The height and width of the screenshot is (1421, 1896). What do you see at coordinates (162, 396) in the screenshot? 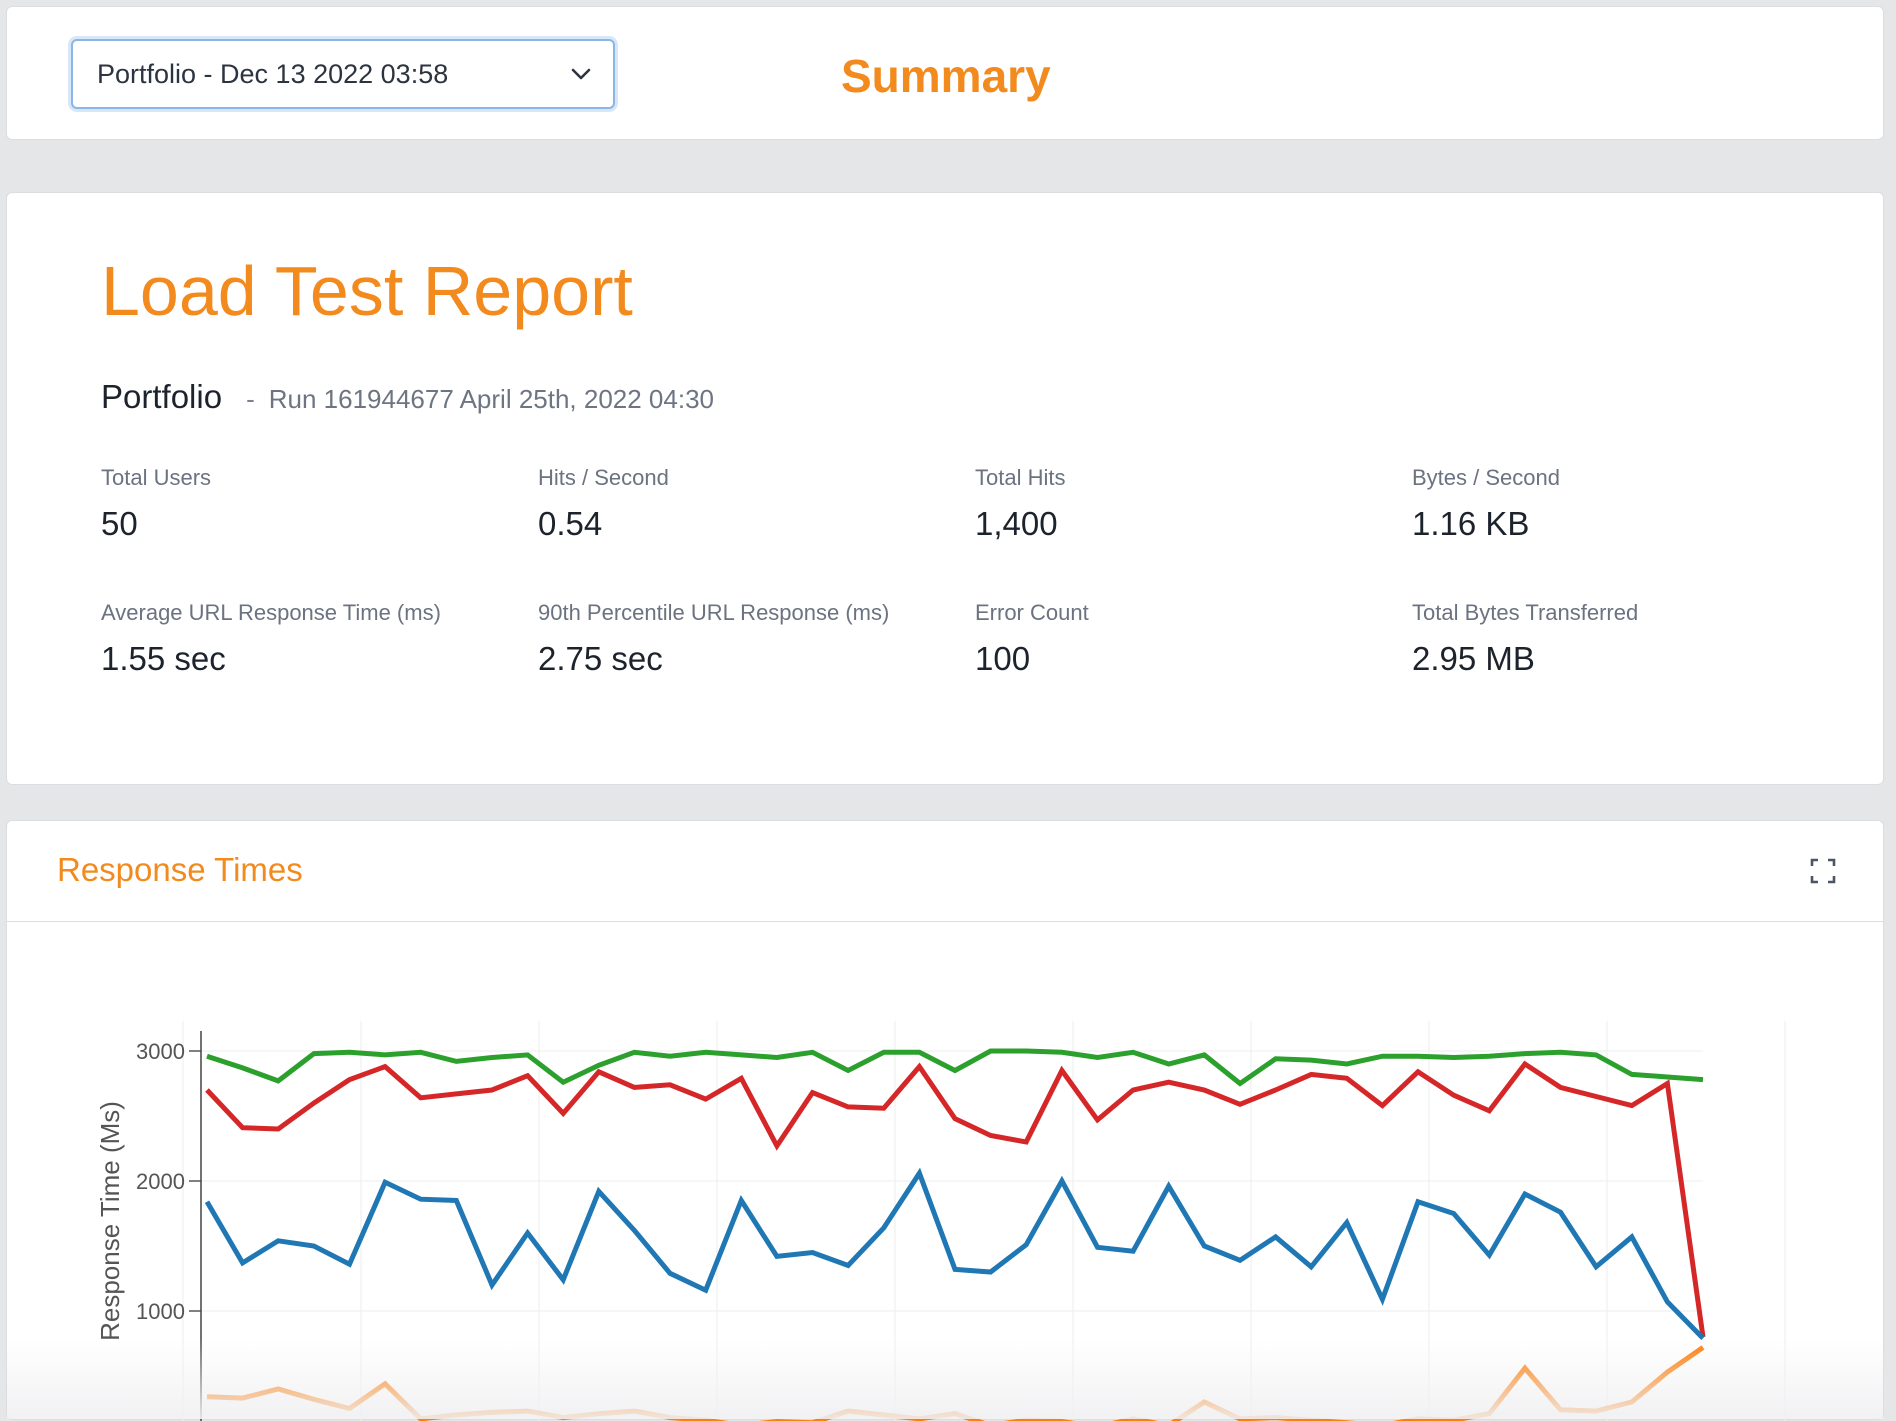
I see `project-name: Portfolio` at bounding box center [162, 396].